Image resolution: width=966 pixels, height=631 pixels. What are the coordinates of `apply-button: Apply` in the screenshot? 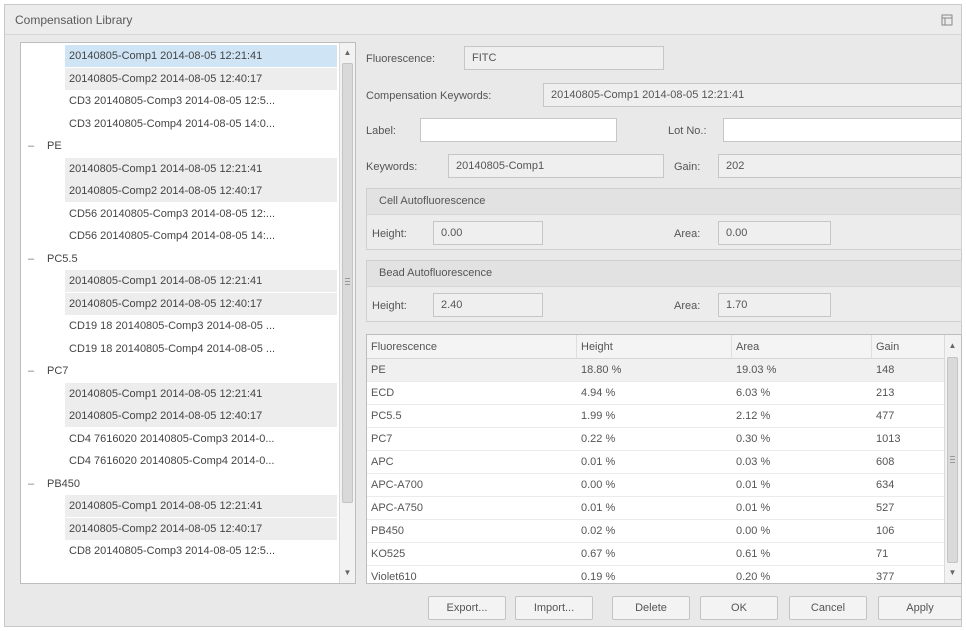 It's located at (920, 608).